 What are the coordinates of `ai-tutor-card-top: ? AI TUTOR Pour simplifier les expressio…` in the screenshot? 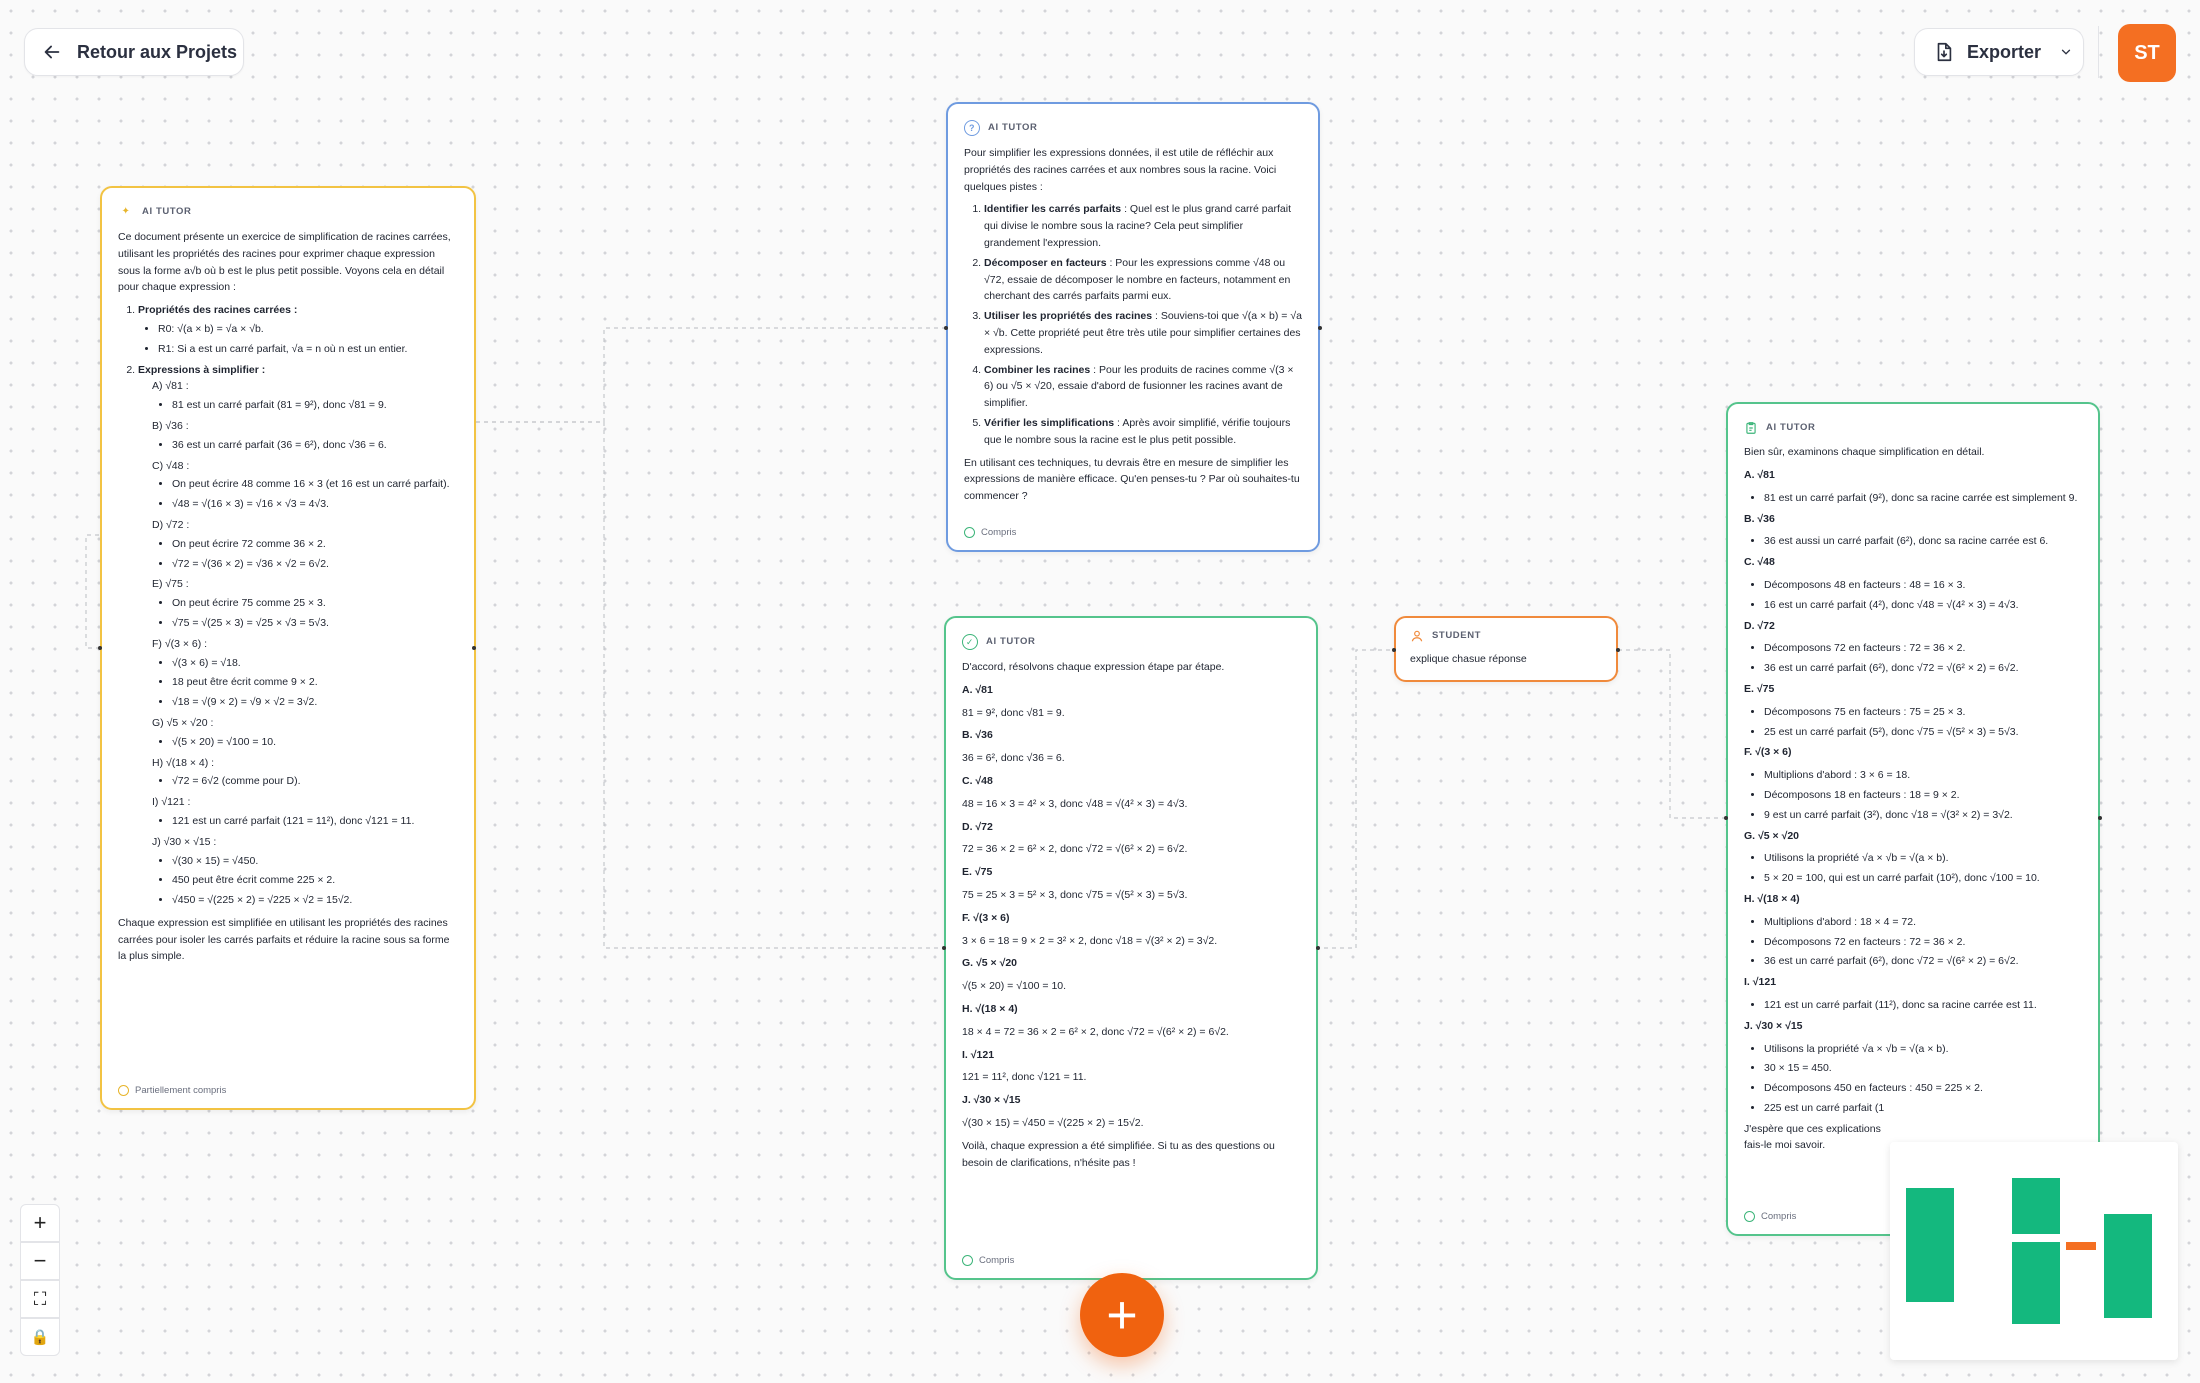 It's located at (1133, 327).